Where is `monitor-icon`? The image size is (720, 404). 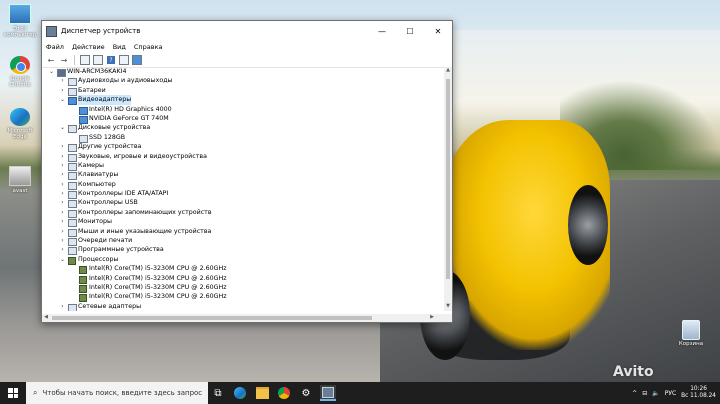
monitor-icon is located at coordinates (137, 60).